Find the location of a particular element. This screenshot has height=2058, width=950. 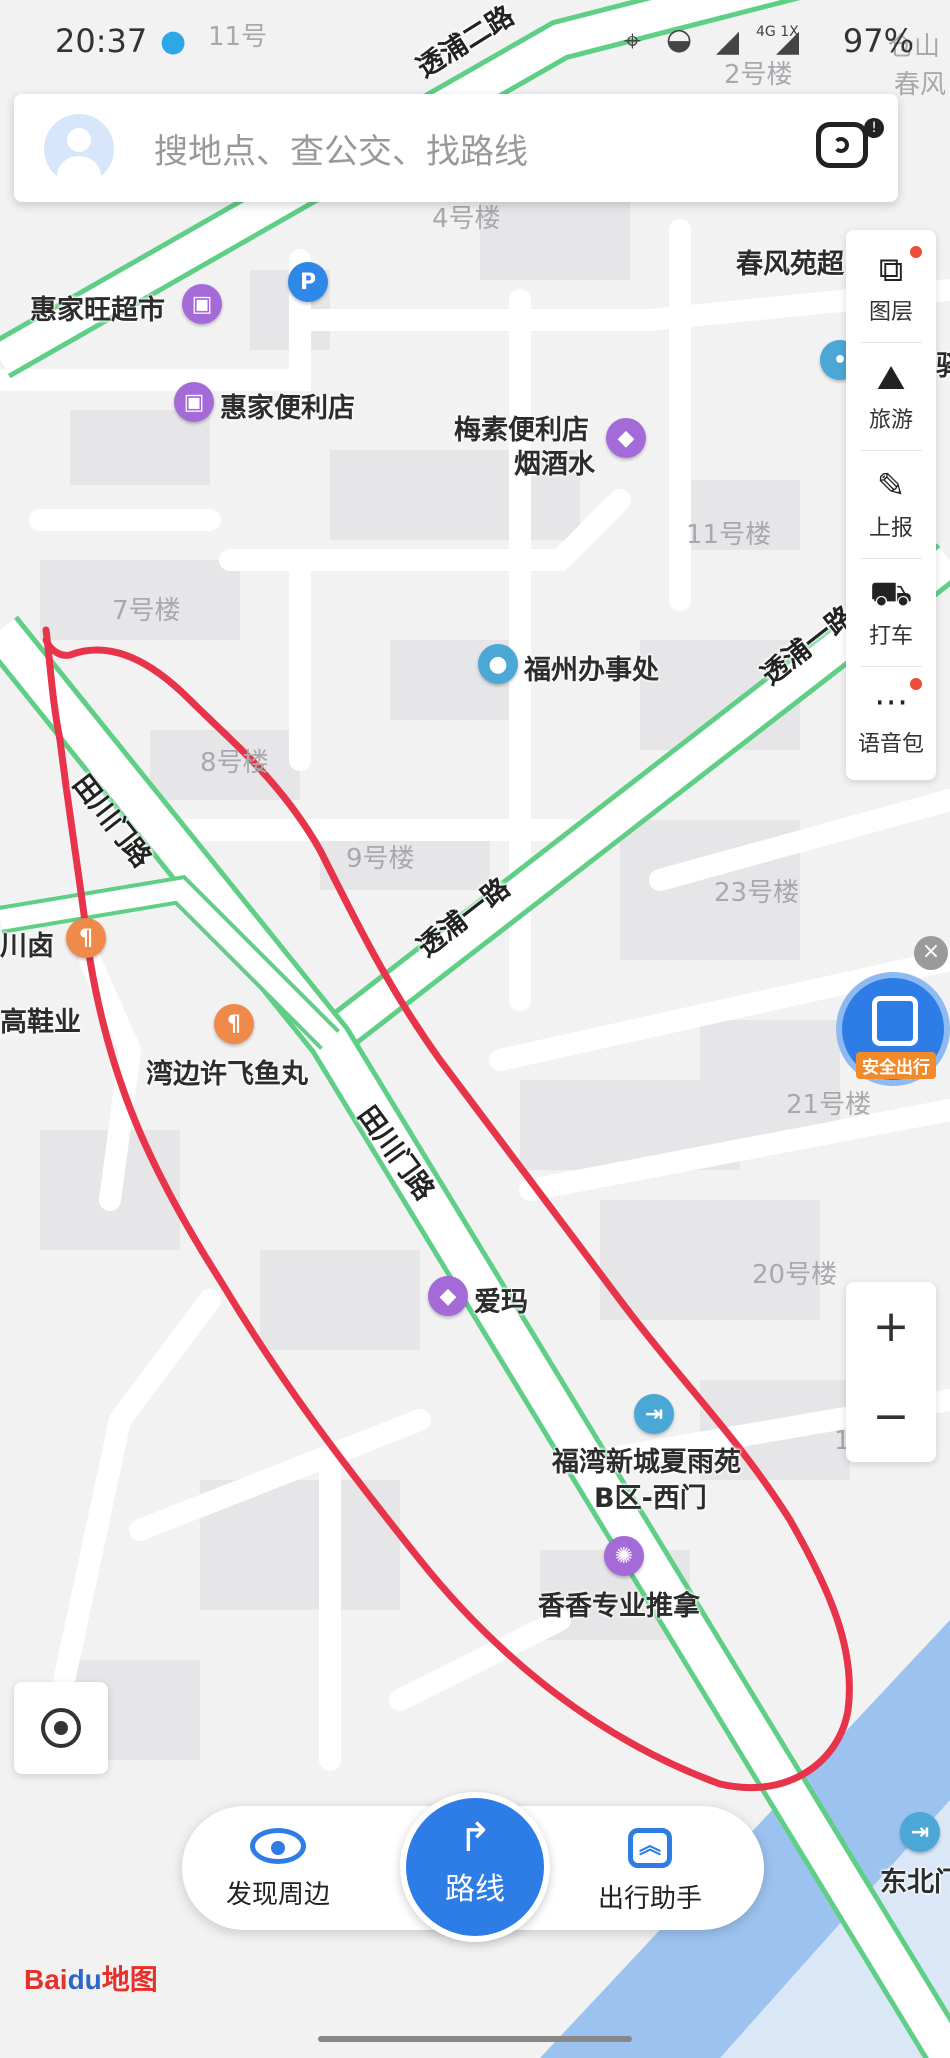

voice-pack-icon: ⋯ is located at coordinates (891, 702).